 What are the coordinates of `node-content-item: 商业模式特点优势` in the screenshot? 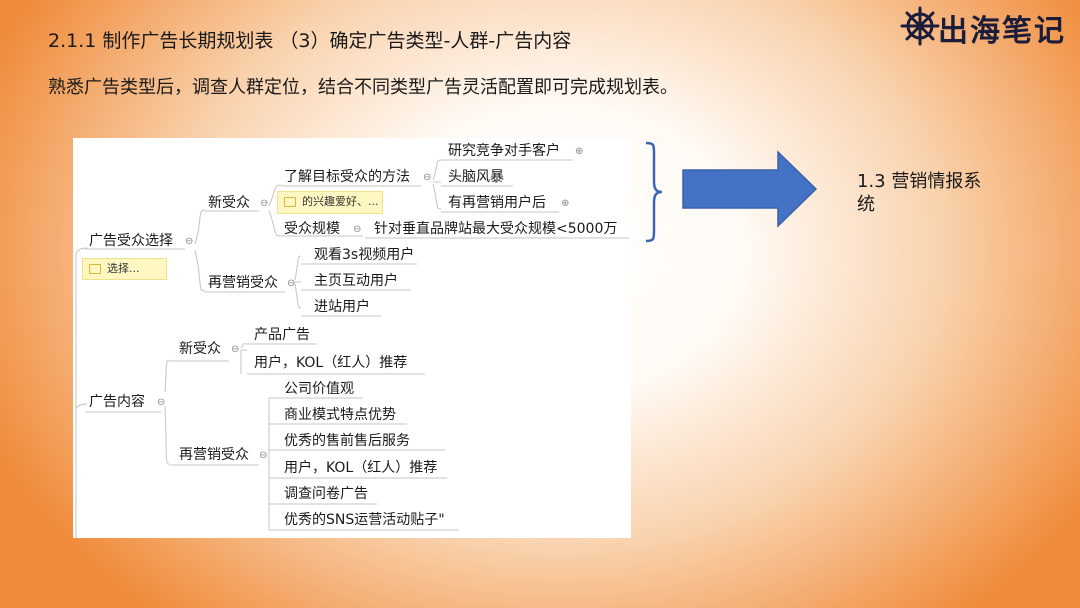 It's located at (340, 415).